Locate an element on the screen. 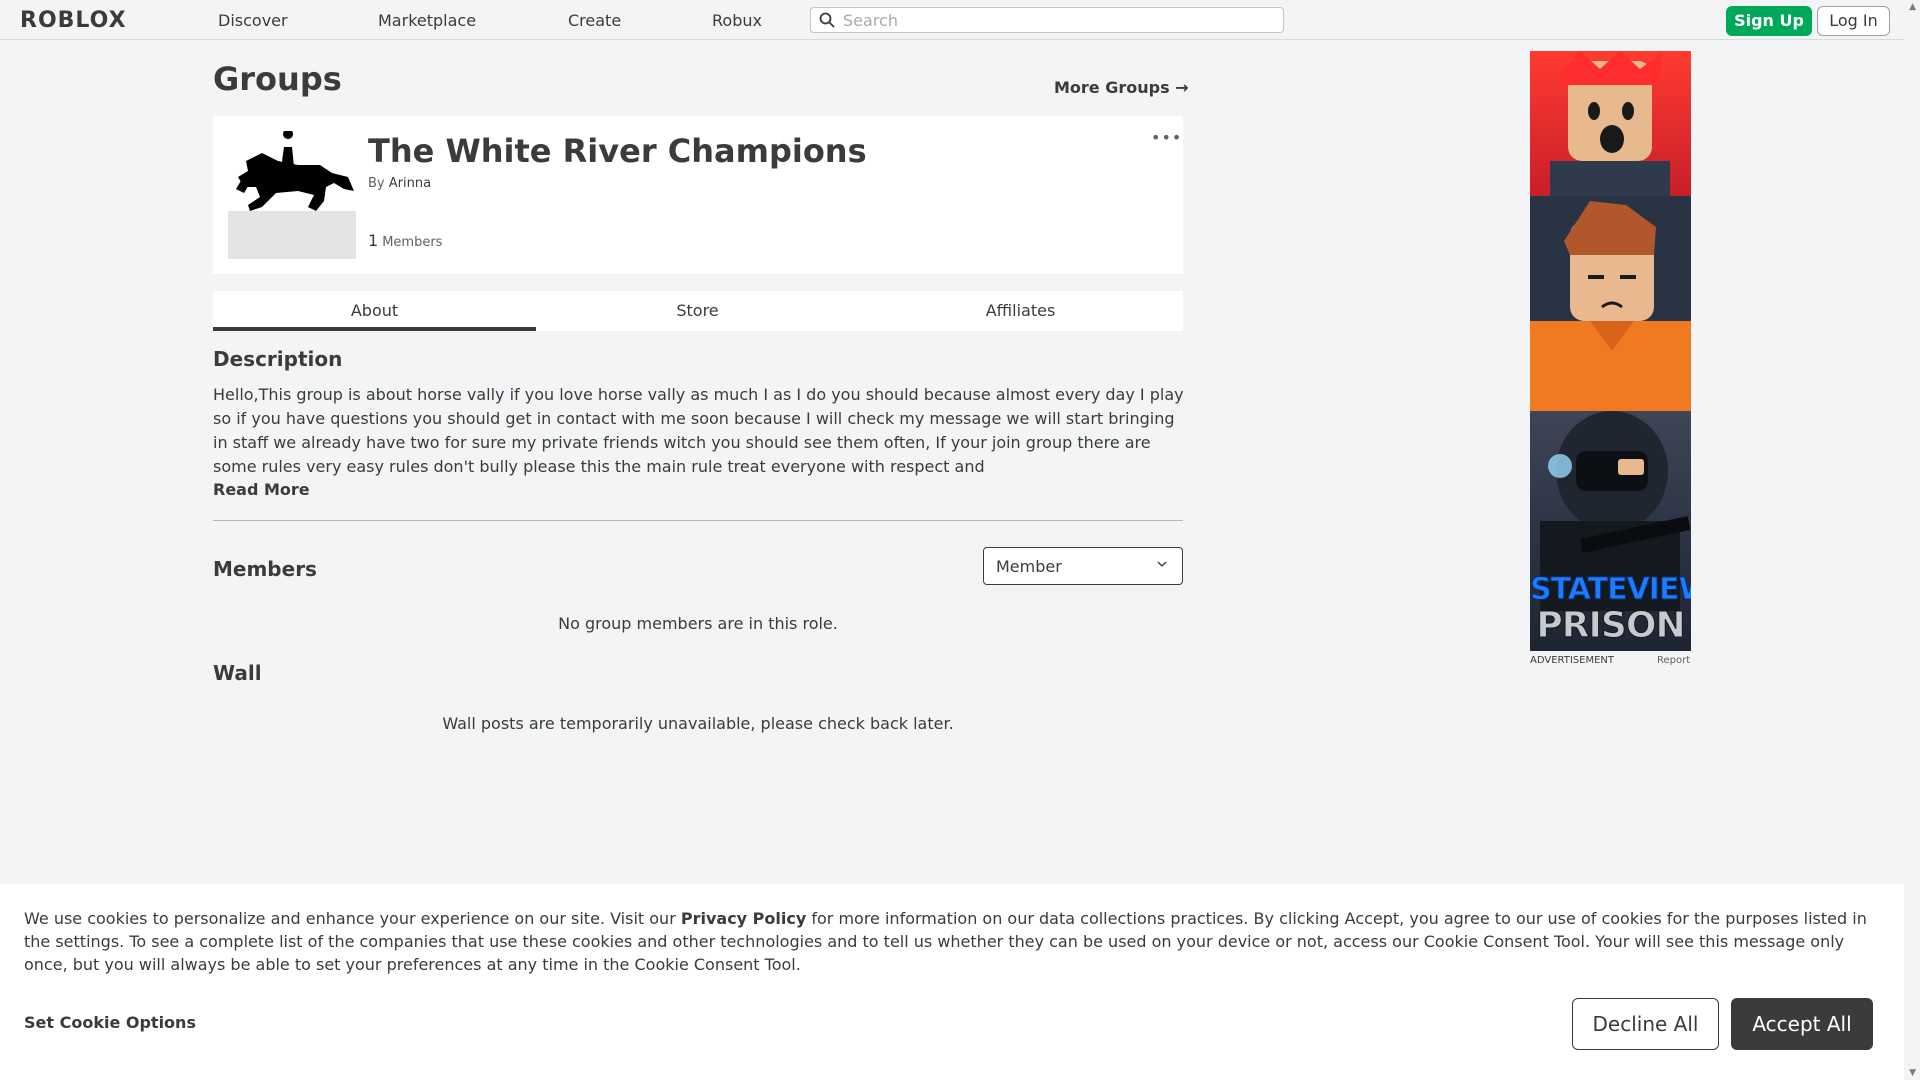 Image resolution: width=1920 pixels, height=1080 pixels. nav-create: Create is located at coordinates (594, 20).